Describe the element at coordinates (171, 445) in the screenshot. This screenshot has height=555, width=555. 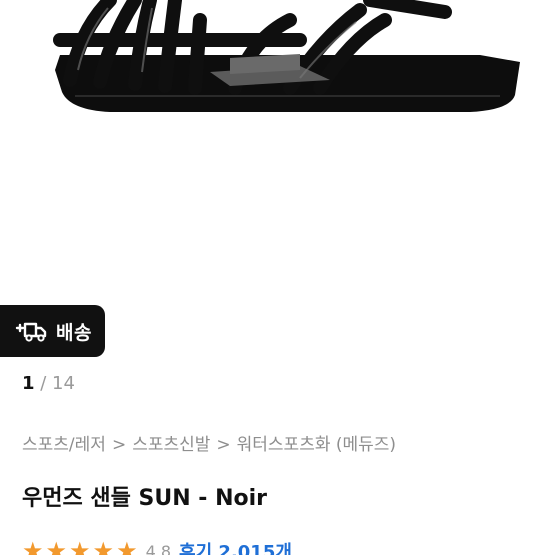
I see `breadcrumb-item-sports-shoes: 스포츠신발` at that location.